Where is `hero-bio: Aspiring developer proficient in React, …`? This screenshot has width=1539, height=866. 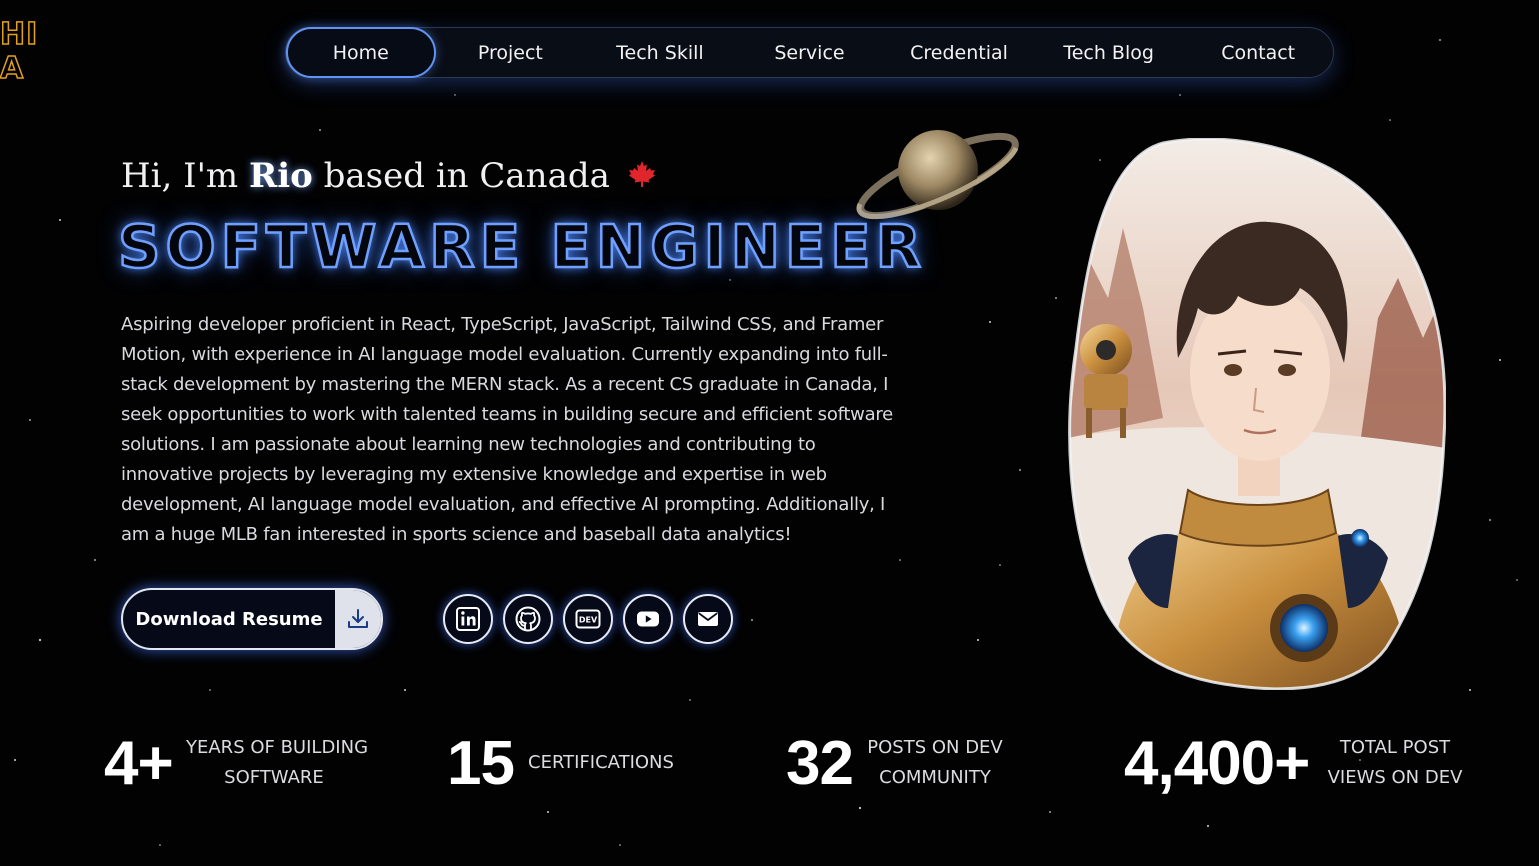 hero-bio: Aspiring developer proficient in React, … is located at coordinates (507, 429).